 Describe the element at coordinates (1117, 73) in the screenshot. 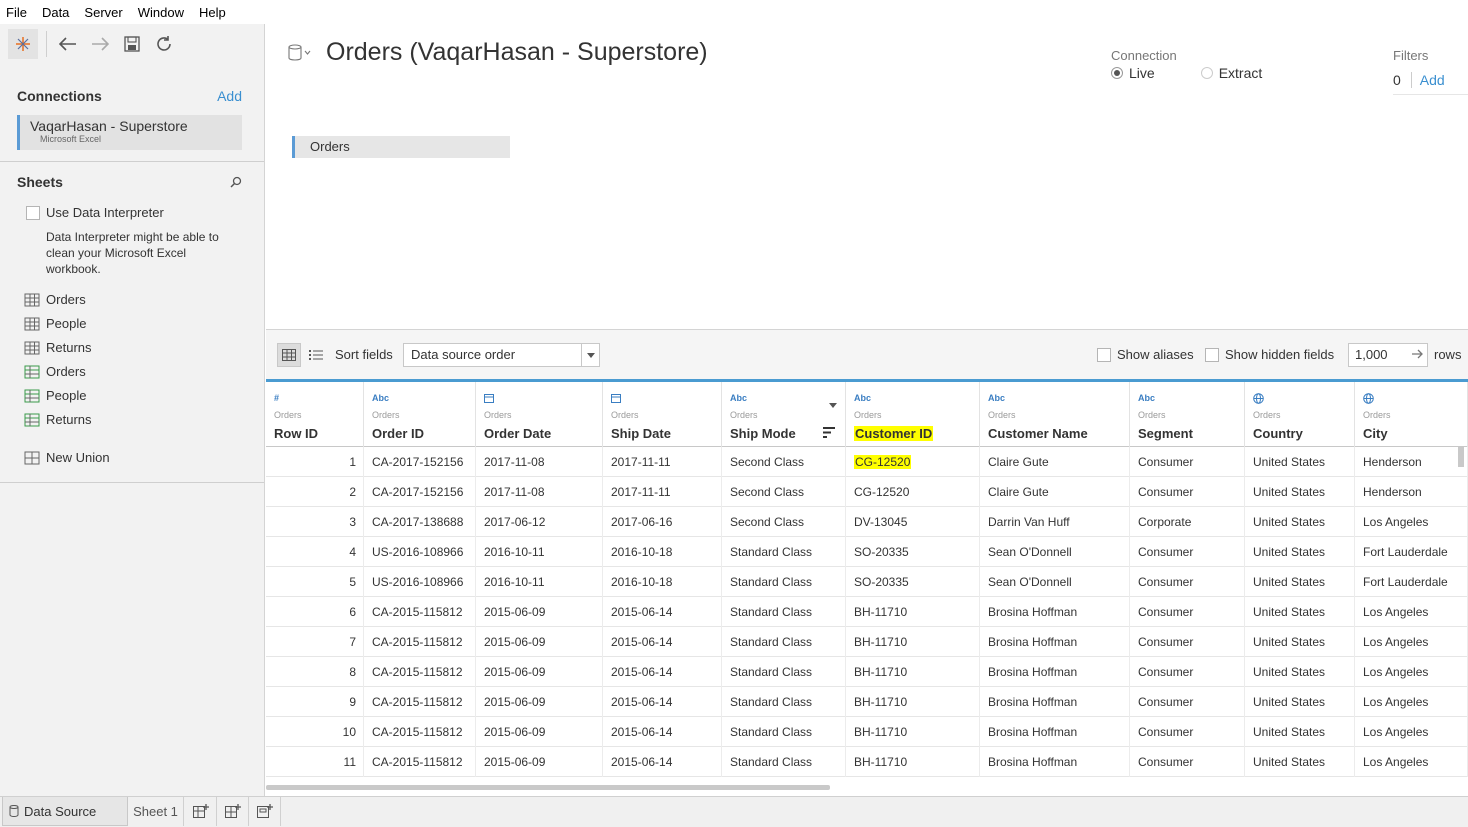

I see `live-radio` at that location.